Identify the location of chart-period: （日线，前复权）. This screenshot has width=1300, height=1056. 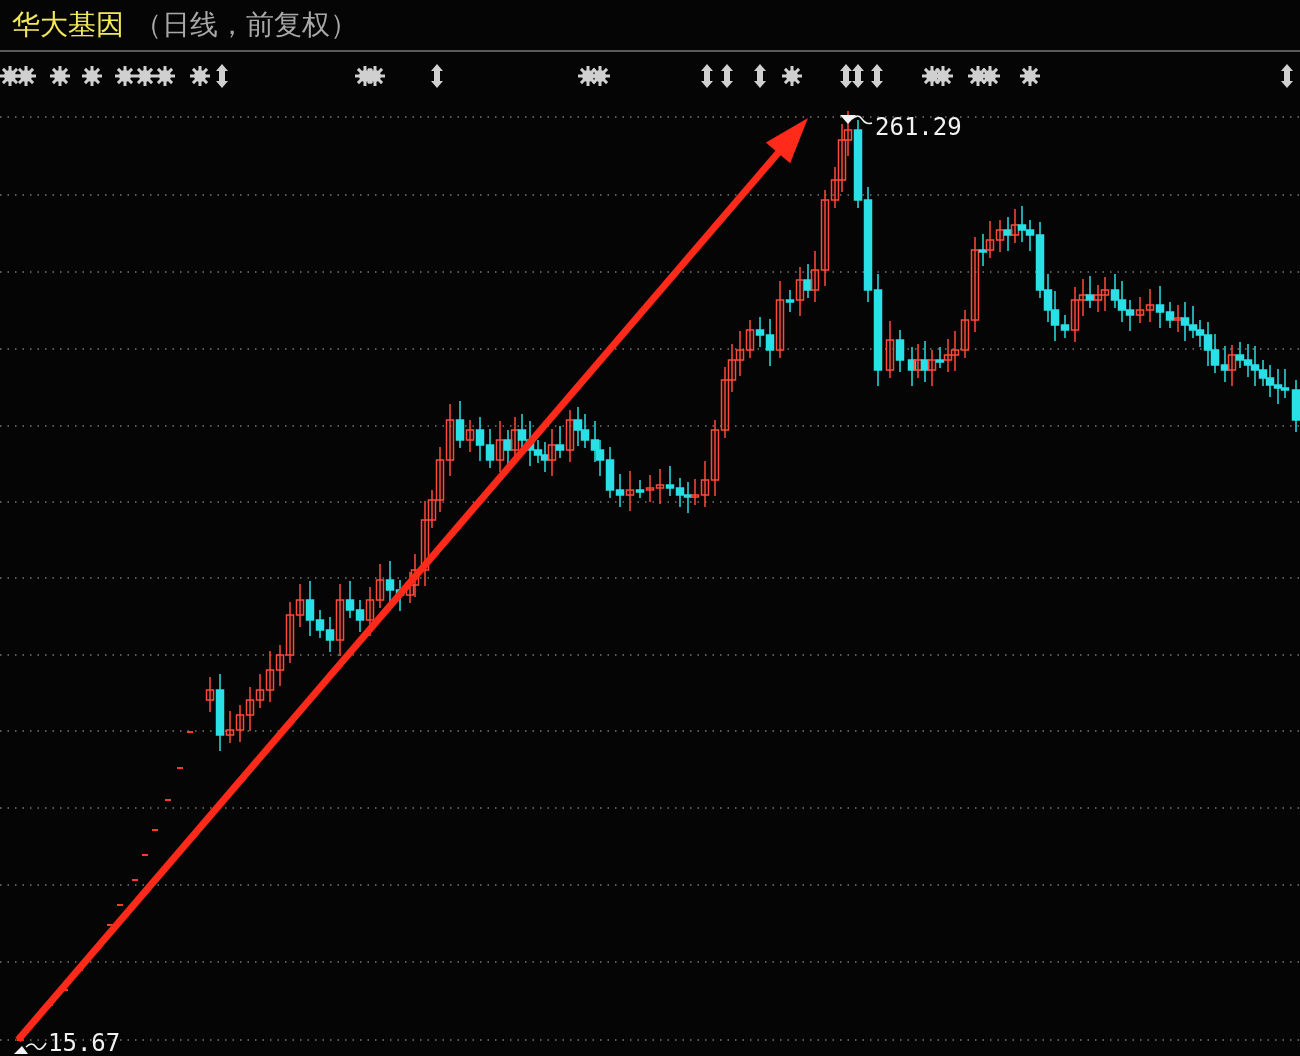
(246, 25).